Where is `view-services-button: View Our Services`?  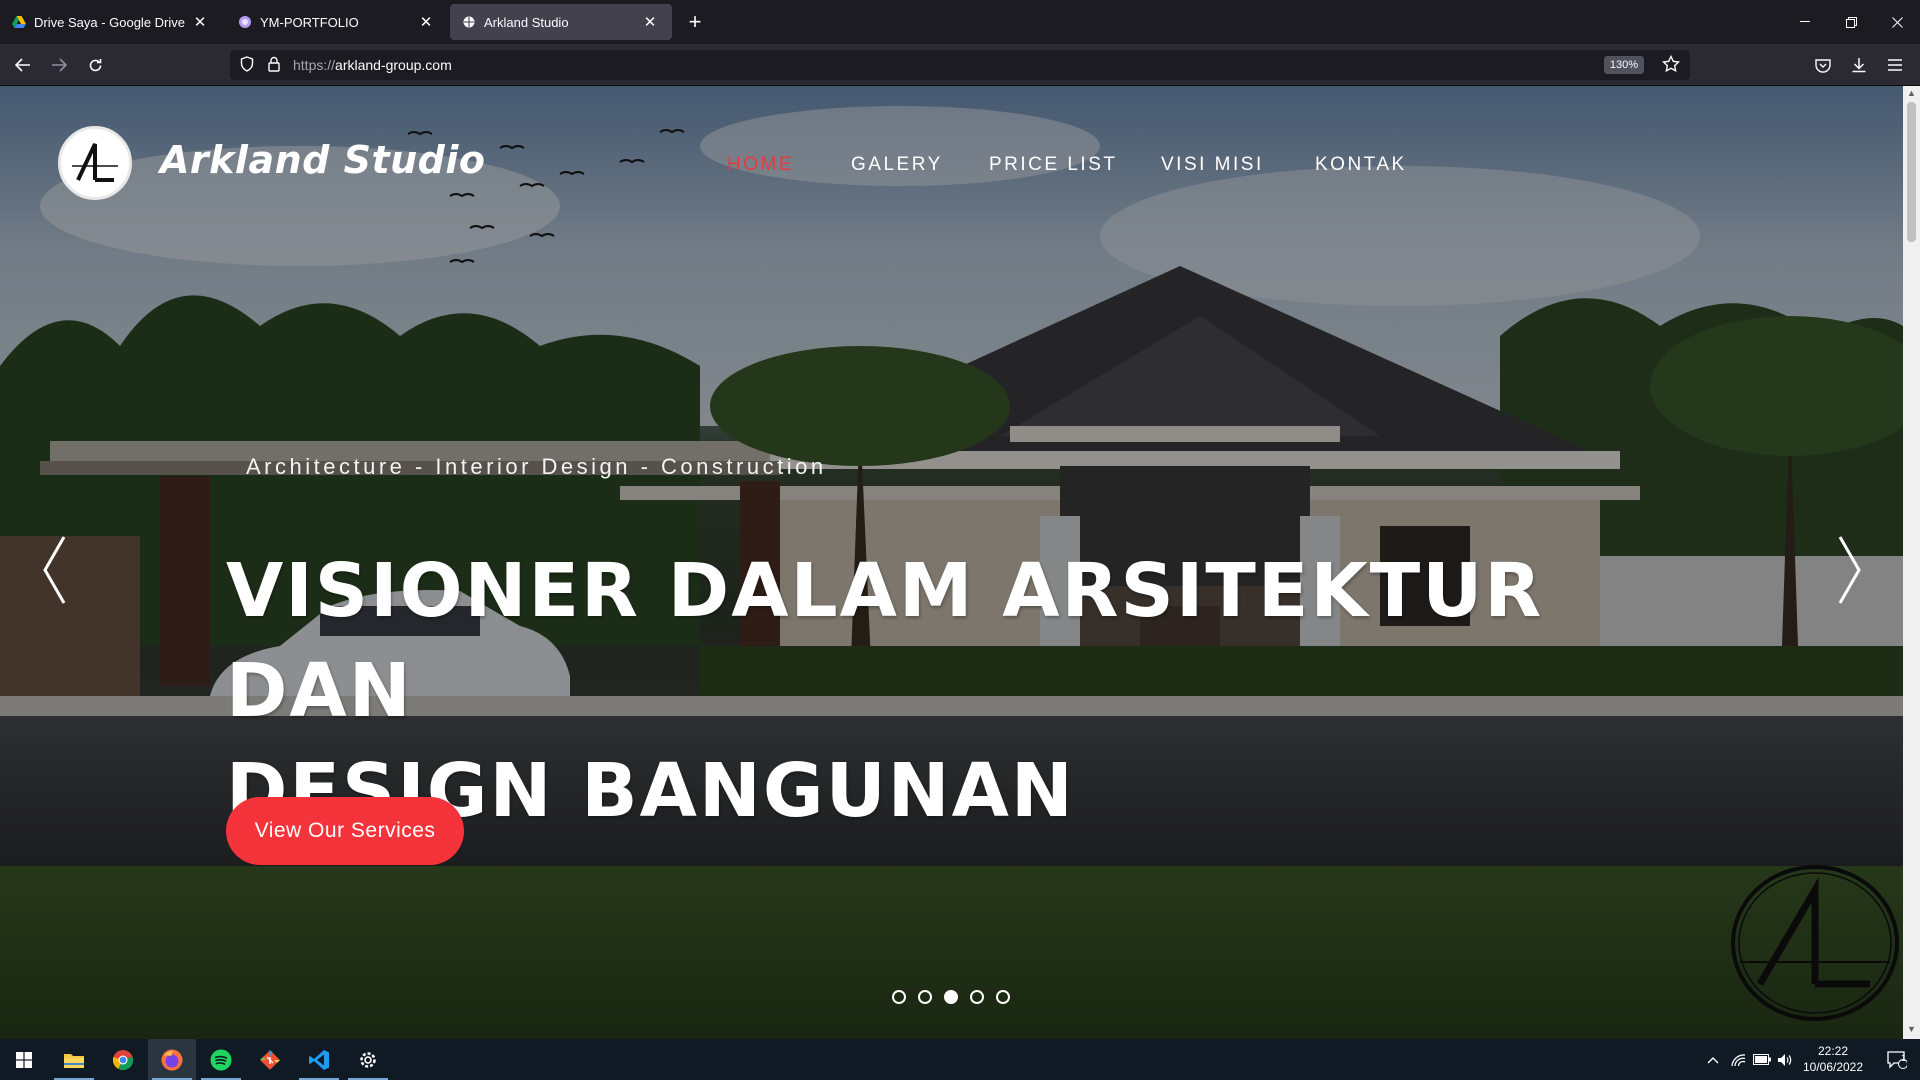
view-services-button: View Our Services is located at coordinates (345, 831).